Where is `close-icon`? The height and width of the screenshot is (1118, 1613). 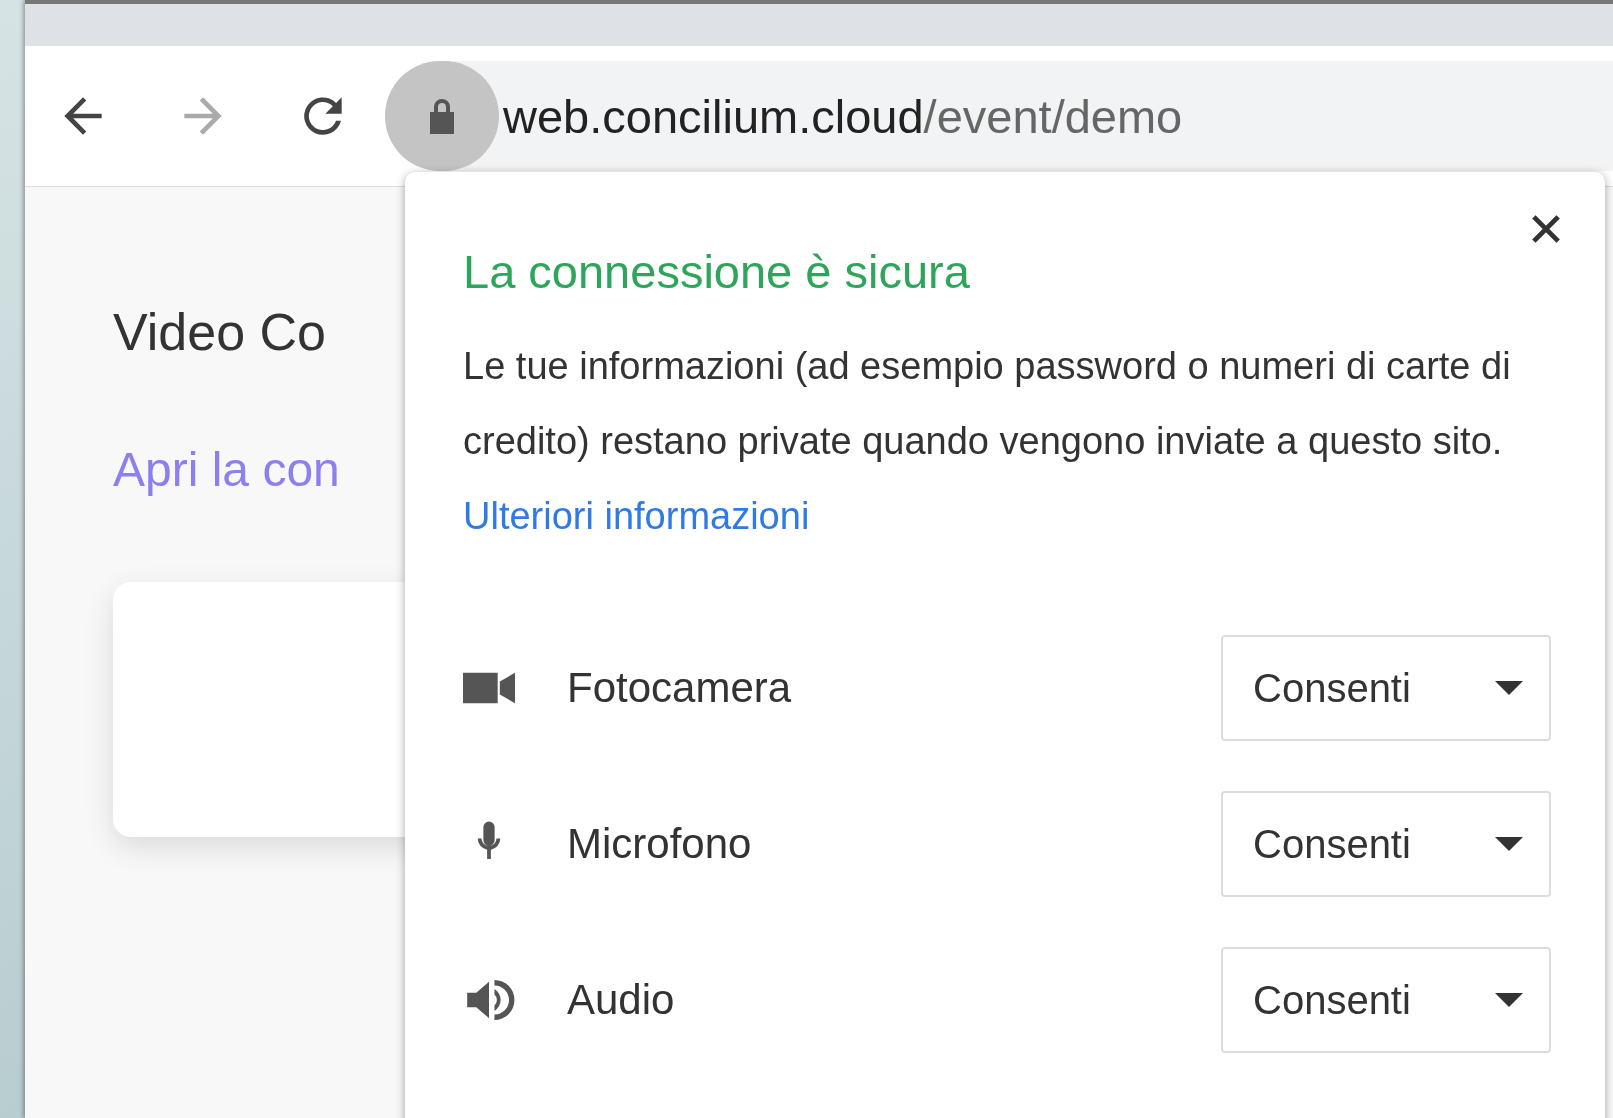 close-icon is located at coordinates (1546, 229).